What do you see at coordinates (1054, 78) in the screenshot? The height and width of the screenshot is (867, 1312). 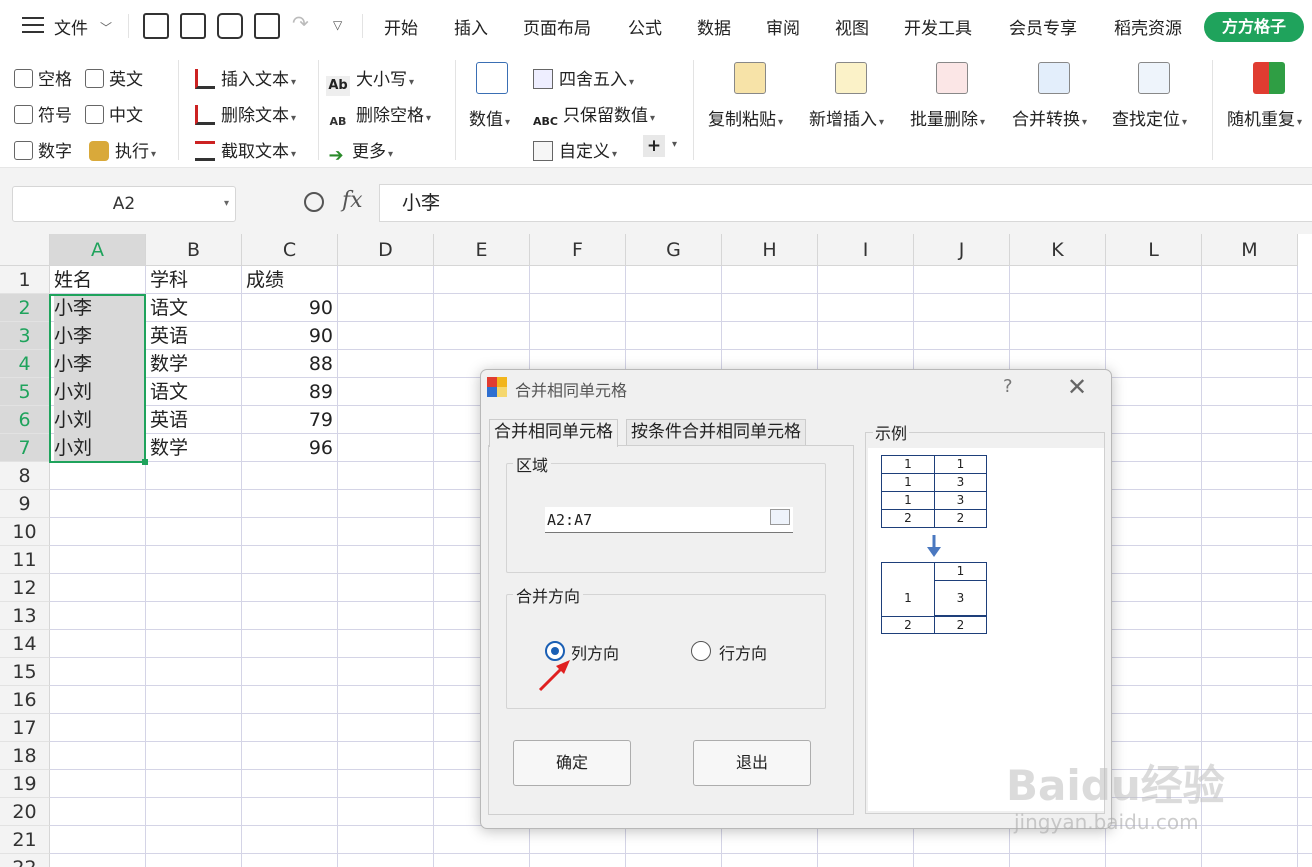 I see `merge-convert-icon` at bounding box center [1054, 78].